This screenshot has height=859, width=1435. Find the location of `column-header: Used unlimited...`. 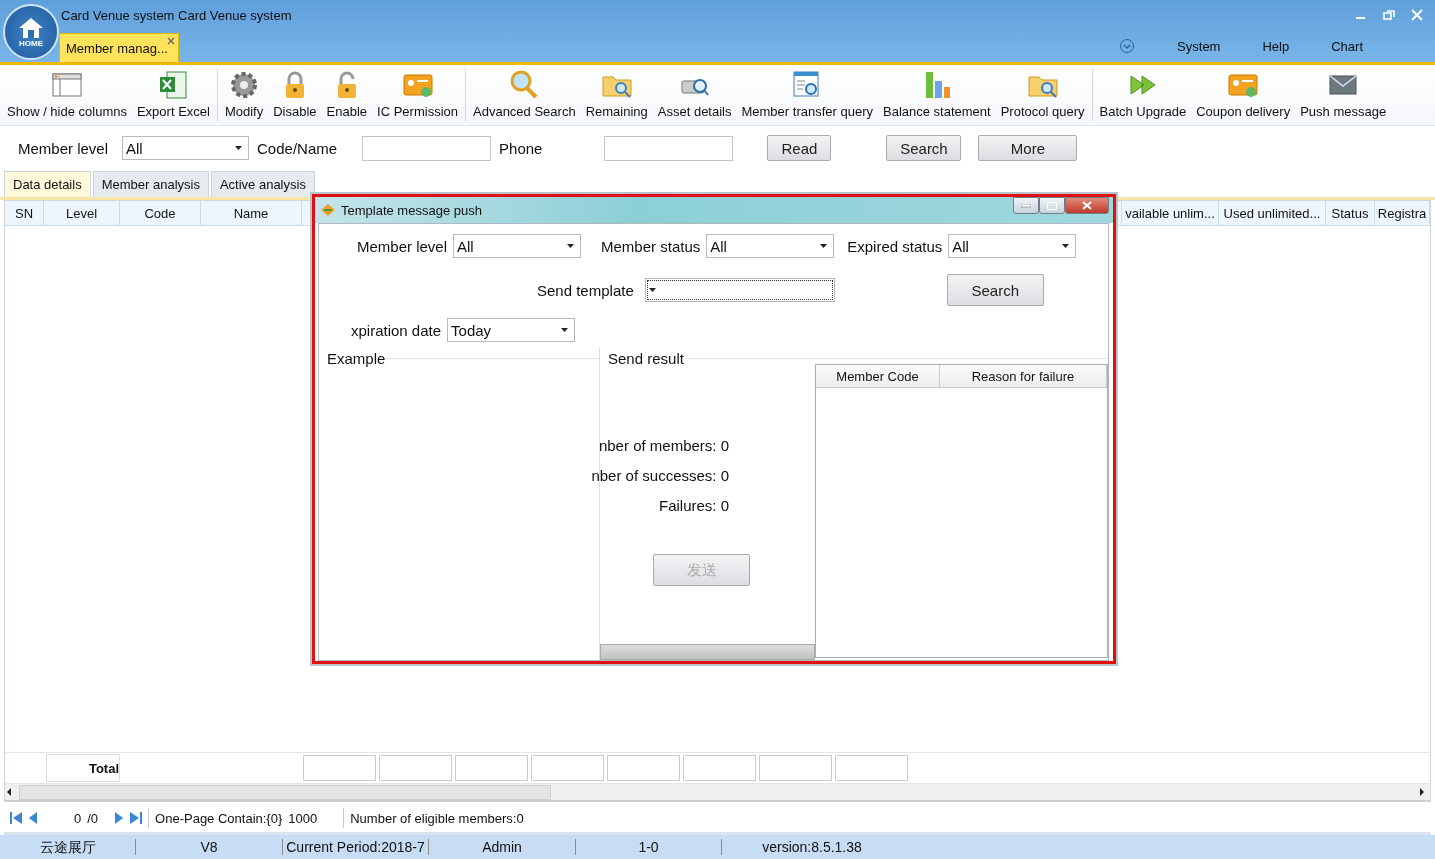

column-header: Used unlimited... is located at coordinates (1272, 213).